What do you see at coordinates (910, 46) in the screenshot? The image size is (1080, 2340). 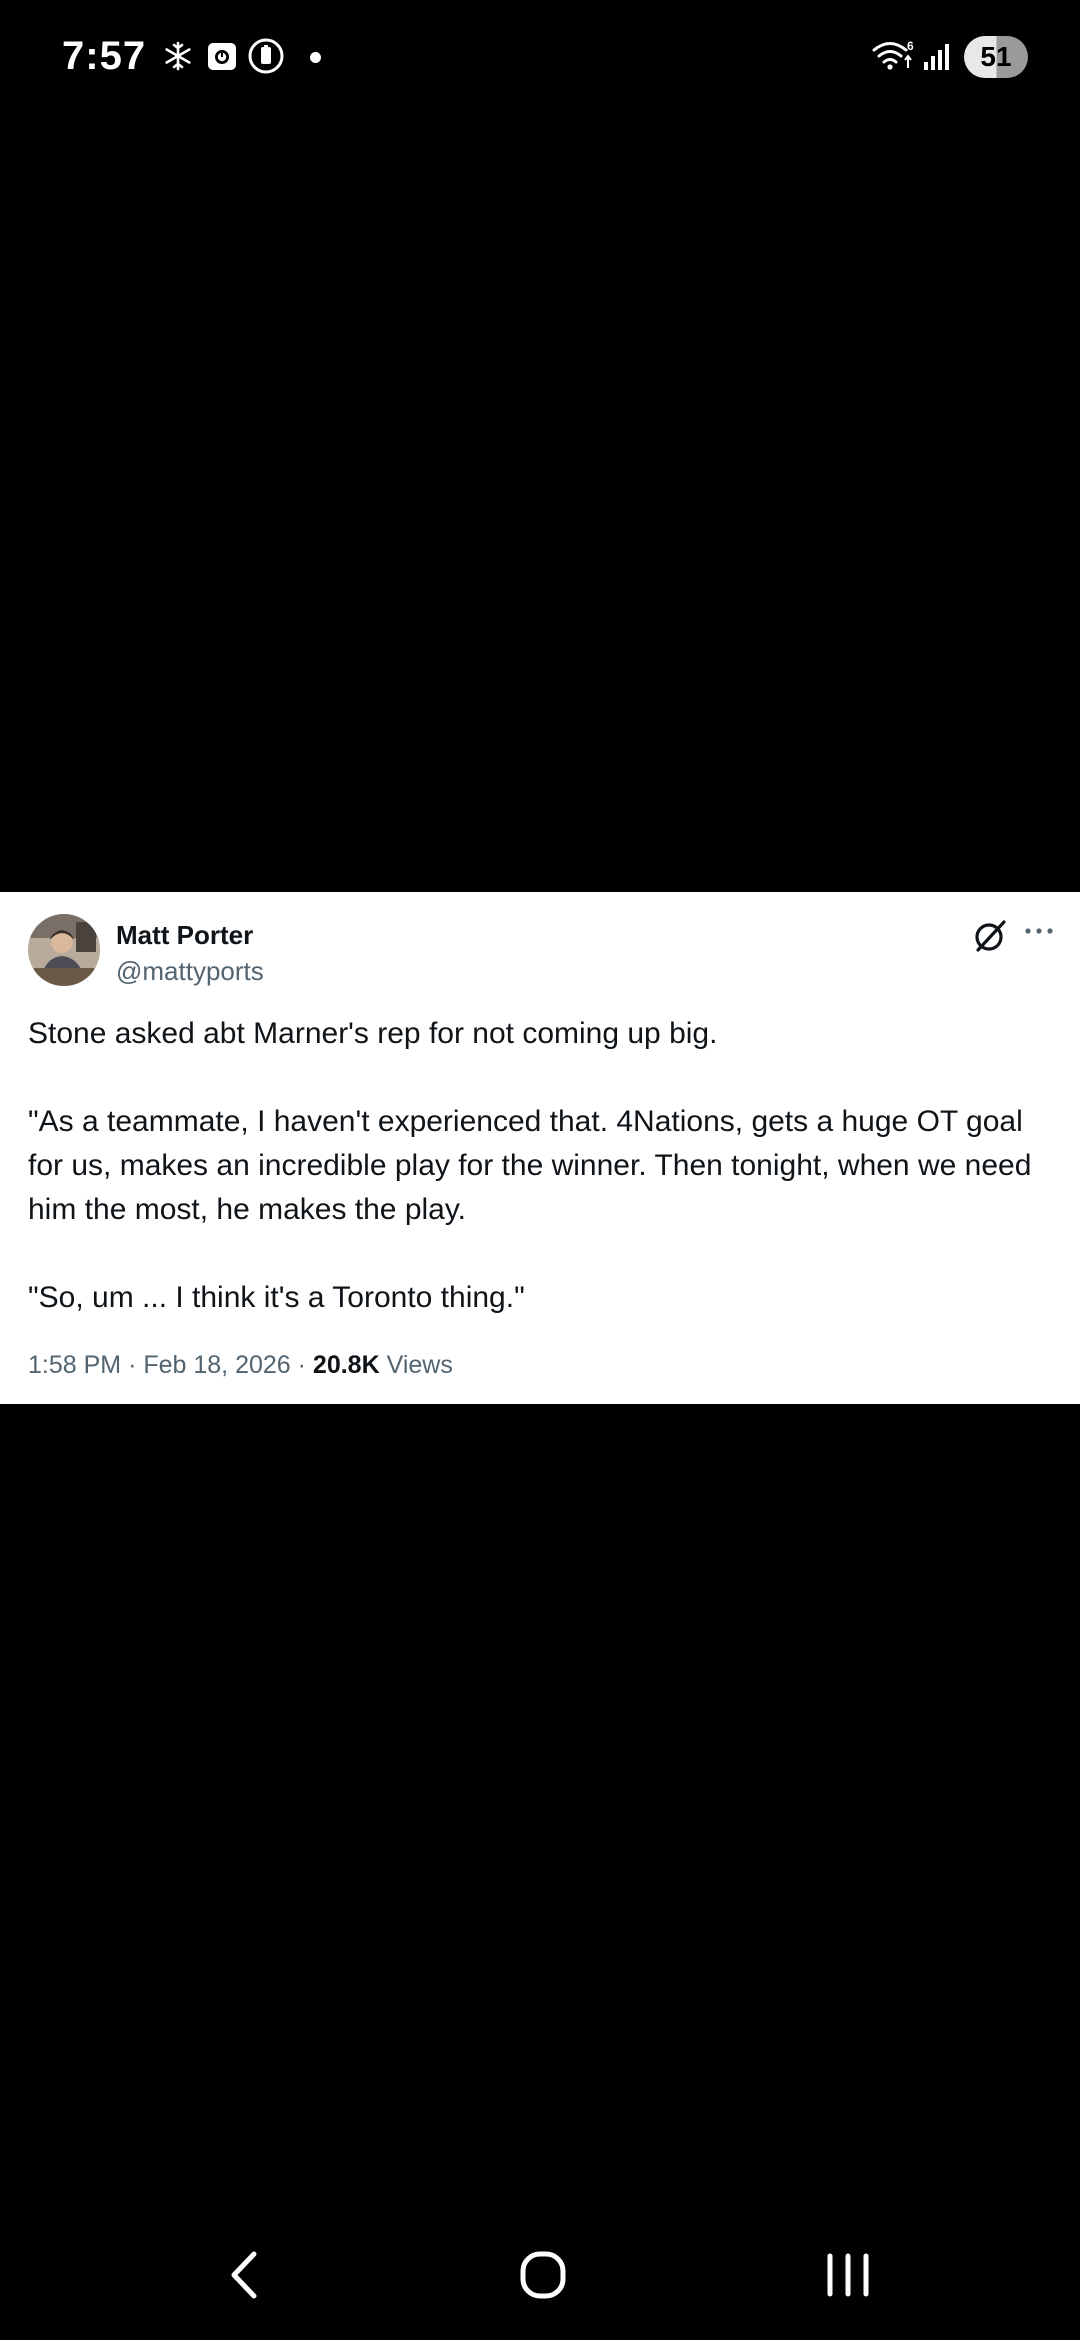 I see `svg-text: 6` at bounding box center [910, 46].